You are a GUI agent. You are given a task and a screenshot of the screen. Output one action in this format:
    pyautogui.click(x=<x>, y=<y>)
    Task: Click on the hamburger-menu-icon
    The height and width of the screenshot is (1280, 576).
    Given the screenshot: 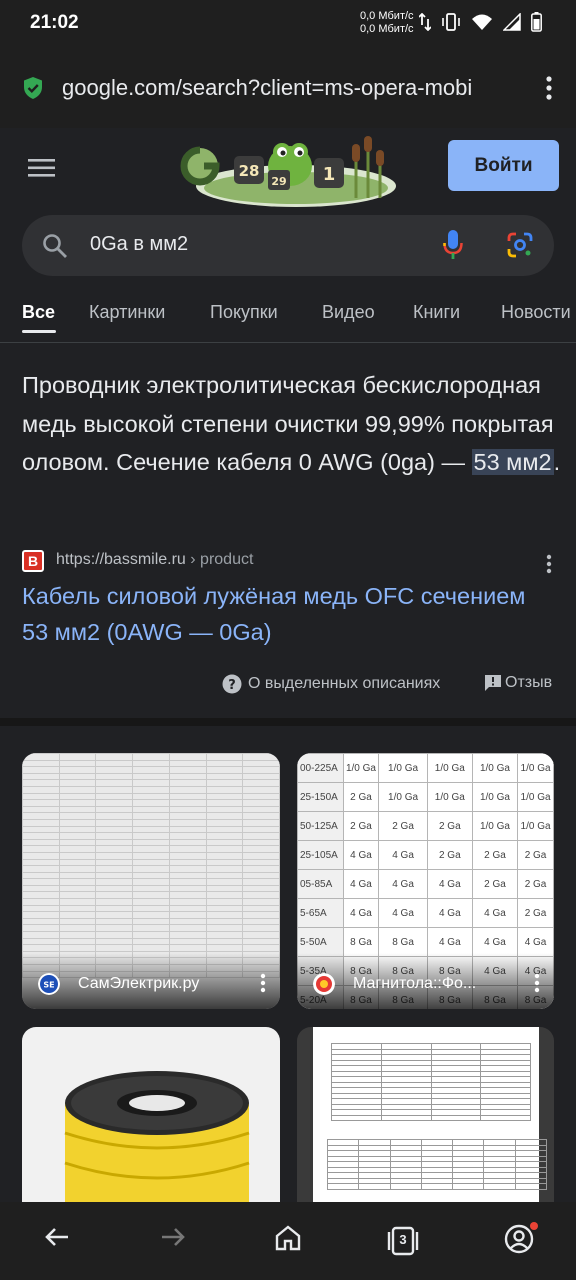 What is the action you would take?
    pyautogui.click(x=42, y=168)
    